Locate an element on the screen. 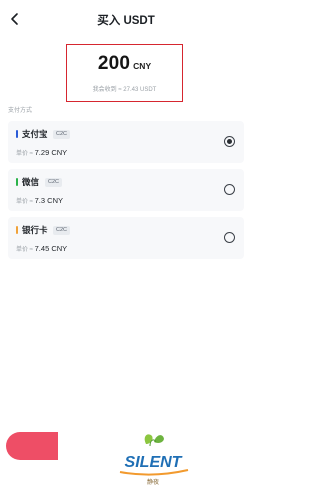 The height and width of the screenshot is (500, 320). watermark-text: SILENT is located at coordinates (154, 462).